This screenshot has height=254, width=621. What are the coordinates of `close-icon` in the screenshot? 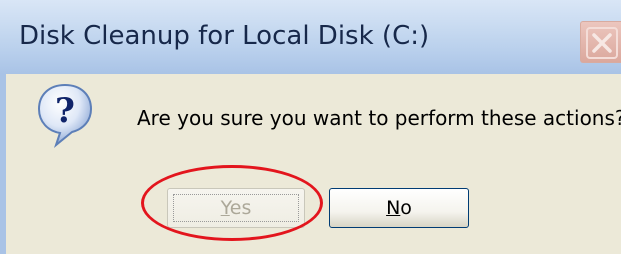 It's located at (602, 43).